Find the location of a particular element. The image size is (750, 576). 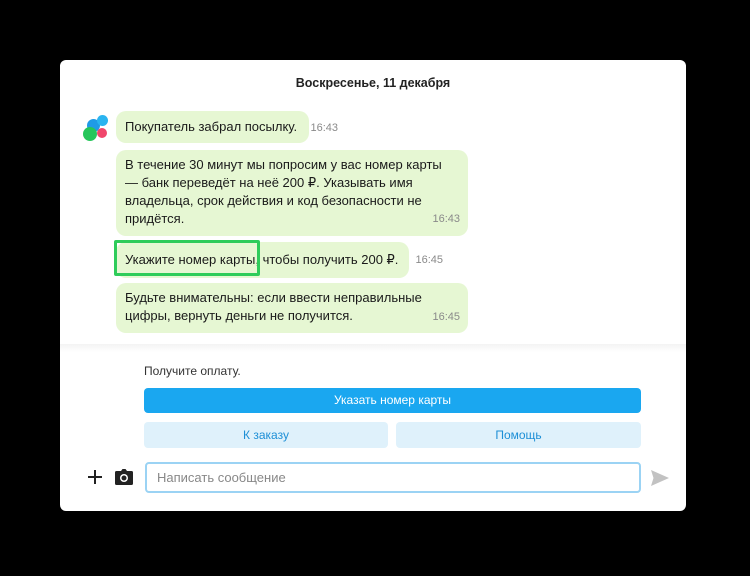

divider is located at coordinates (373, 348).